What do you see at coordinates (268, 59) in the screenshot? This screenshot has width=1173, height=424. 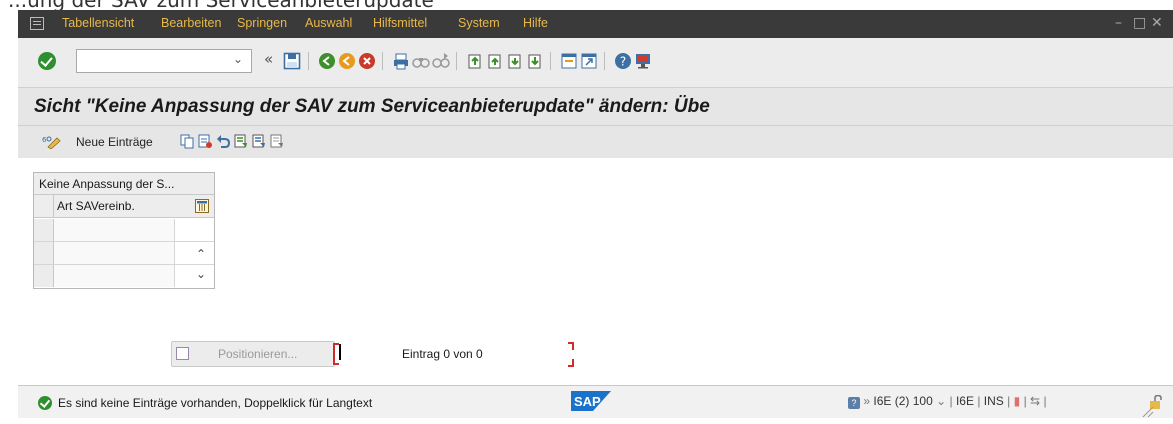 I see `collapse-icon: «` at bounding box center [268, 59].